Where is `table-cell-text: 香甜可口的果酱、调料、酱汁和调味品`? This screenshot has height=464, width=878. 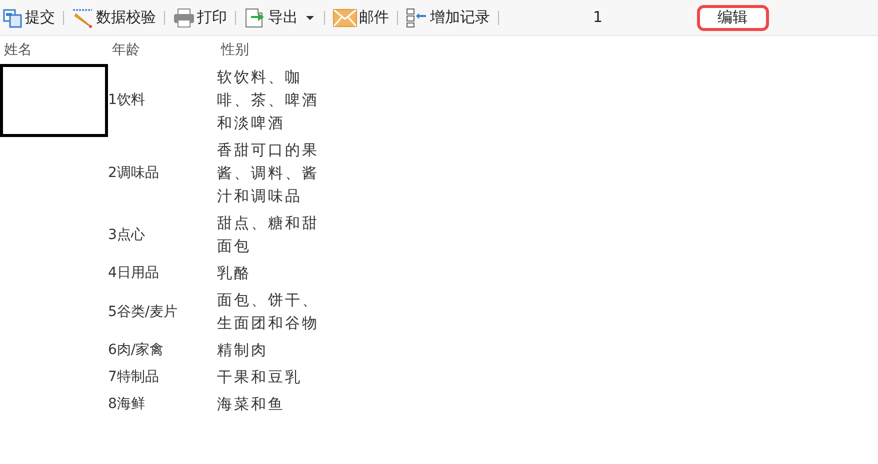
table-cell-text: 香甜可口的果酱、调料、酱汁和调味品 is located at coordinates (268, 173).